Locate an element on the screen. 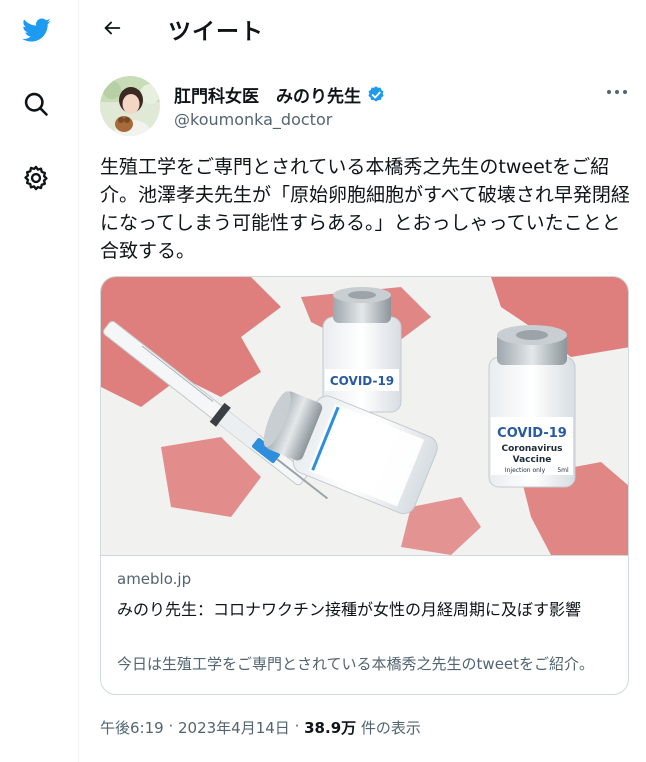 Image resolution: width=646 pixels, height=762 pixels. tweet-date: 2023年4月14日 is located at coordinates (234, 727).